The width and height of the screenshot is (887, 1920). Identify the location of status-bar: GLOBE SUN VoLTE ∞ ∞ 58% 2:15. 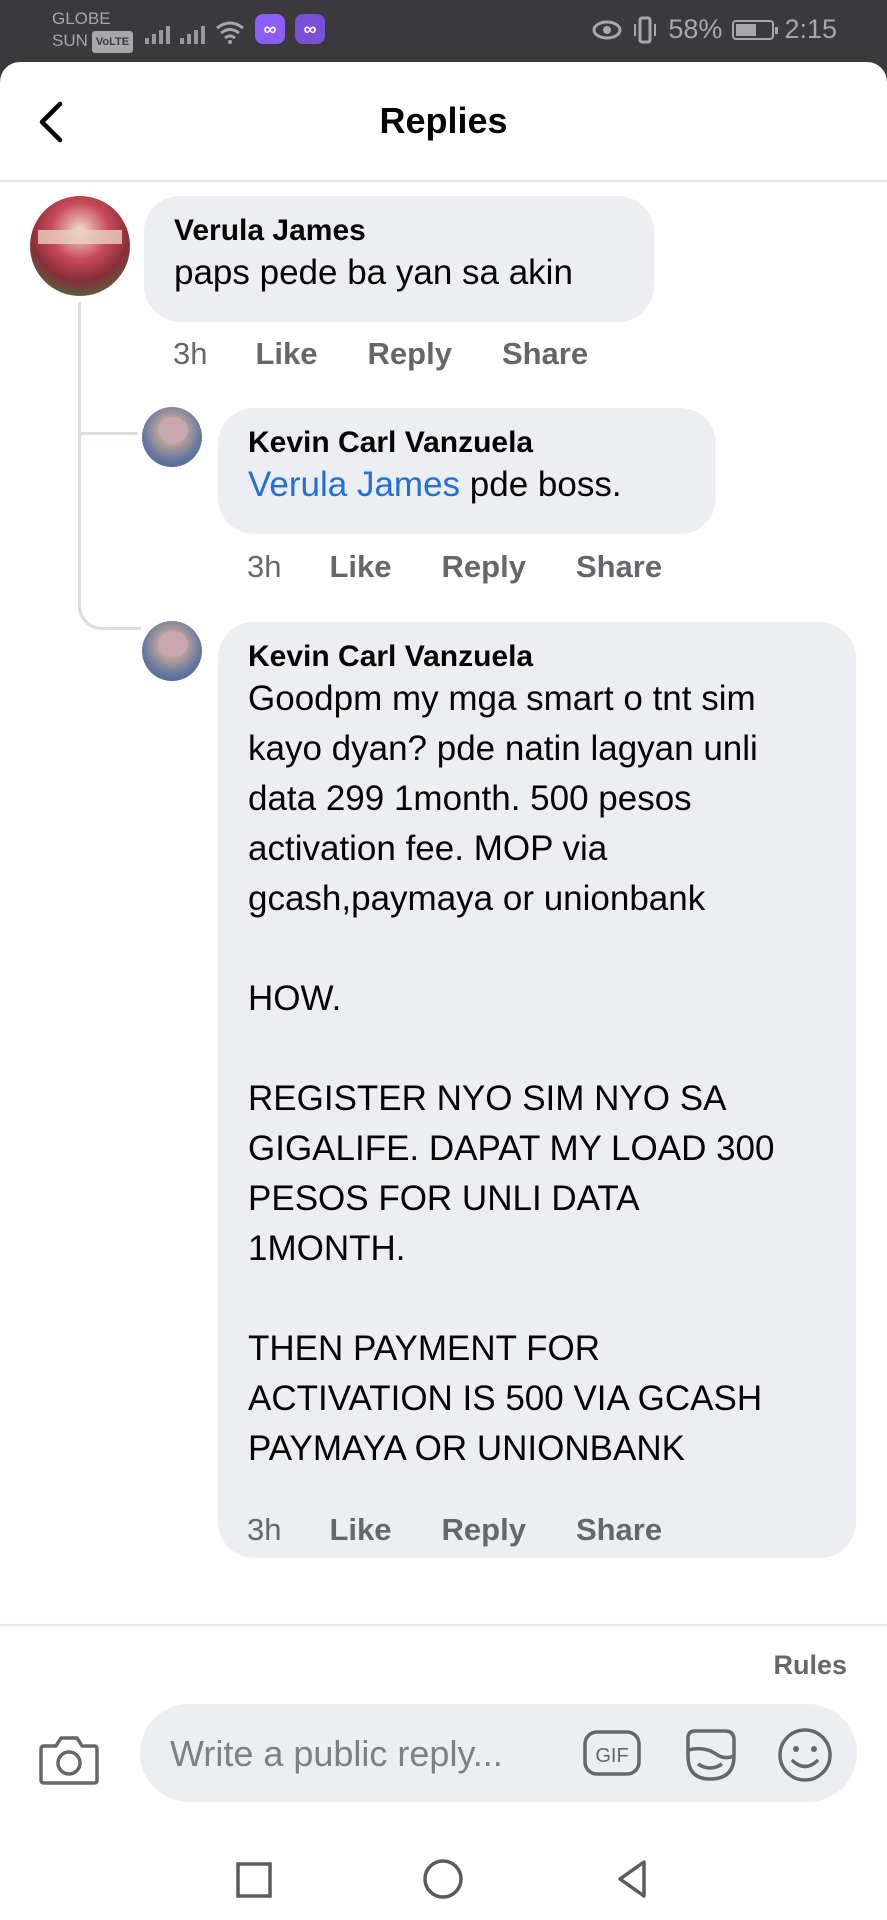
(443, 31).